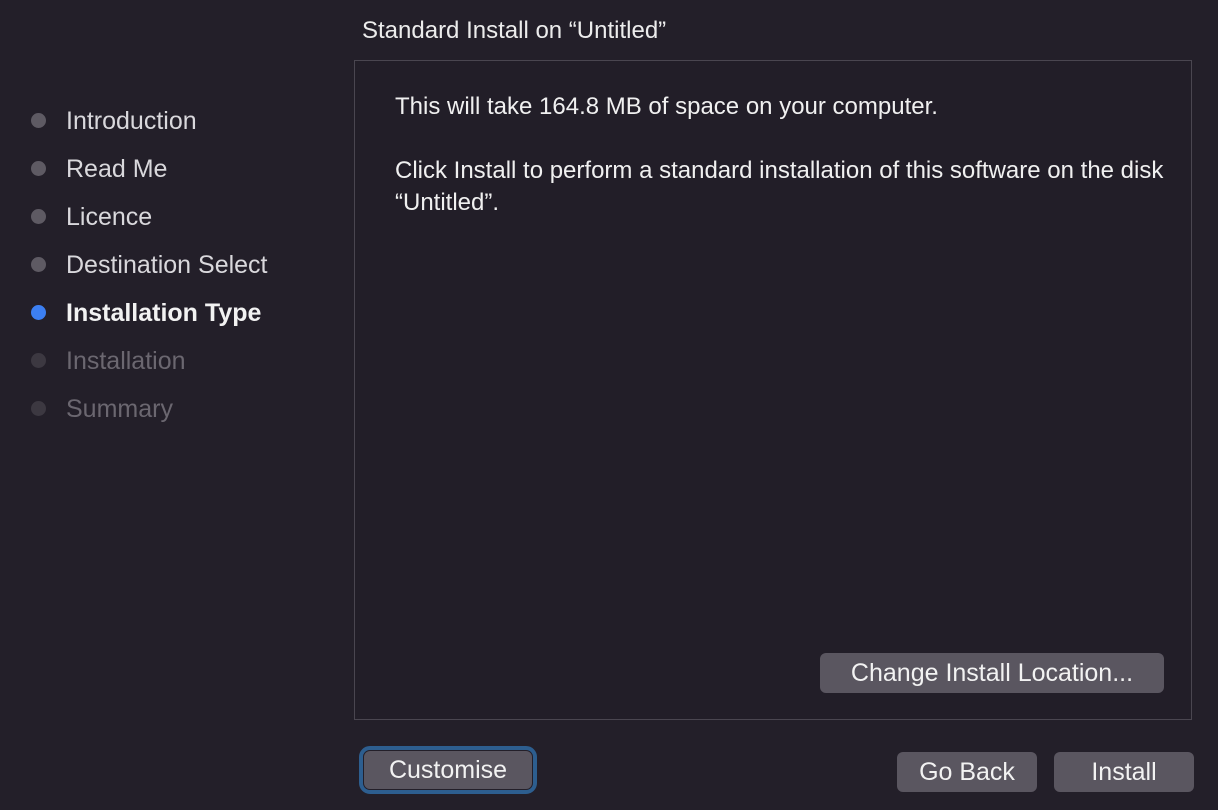  Describe the element at coordinates (514, 30) in the screenshot. I see `pane-title: Standard Install on “Untitled”` at that location.